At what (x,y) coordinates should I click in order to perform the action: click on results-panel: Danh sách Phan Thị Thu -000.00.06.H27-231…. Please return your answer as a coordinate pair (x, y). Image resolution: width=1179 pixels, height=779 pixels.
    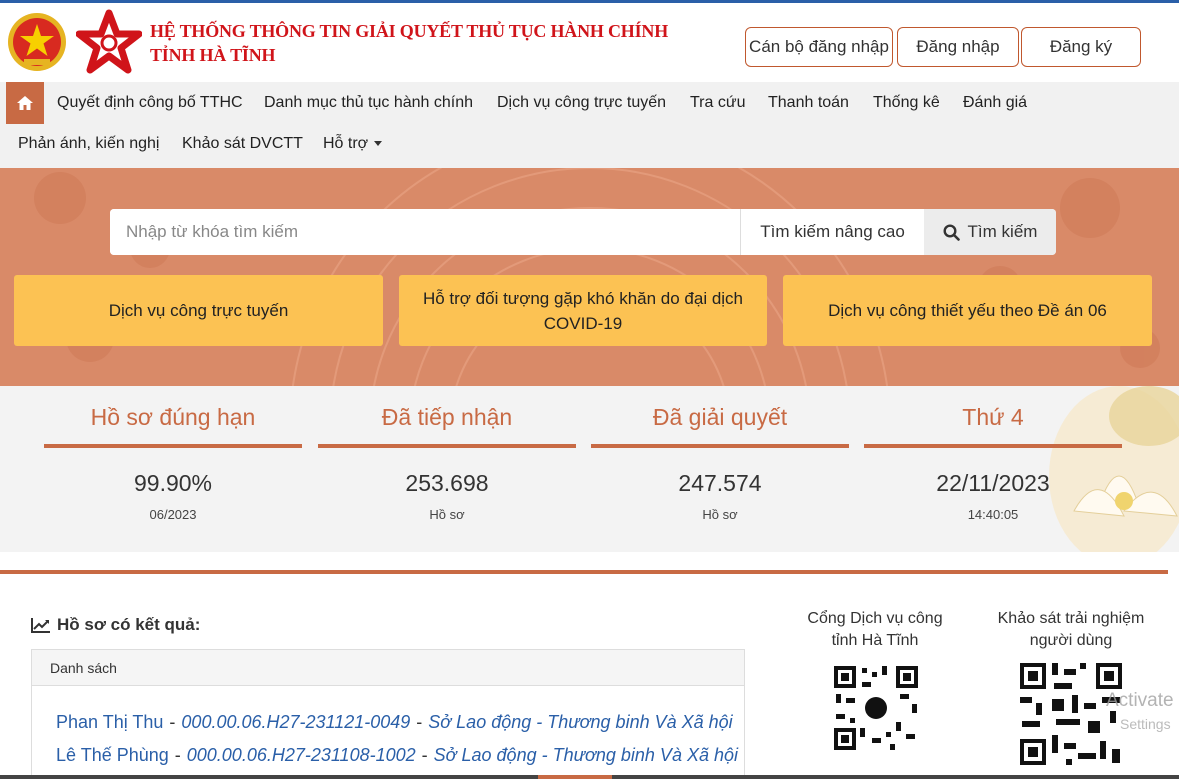
    Looking at the image, I should click on (388, 714).